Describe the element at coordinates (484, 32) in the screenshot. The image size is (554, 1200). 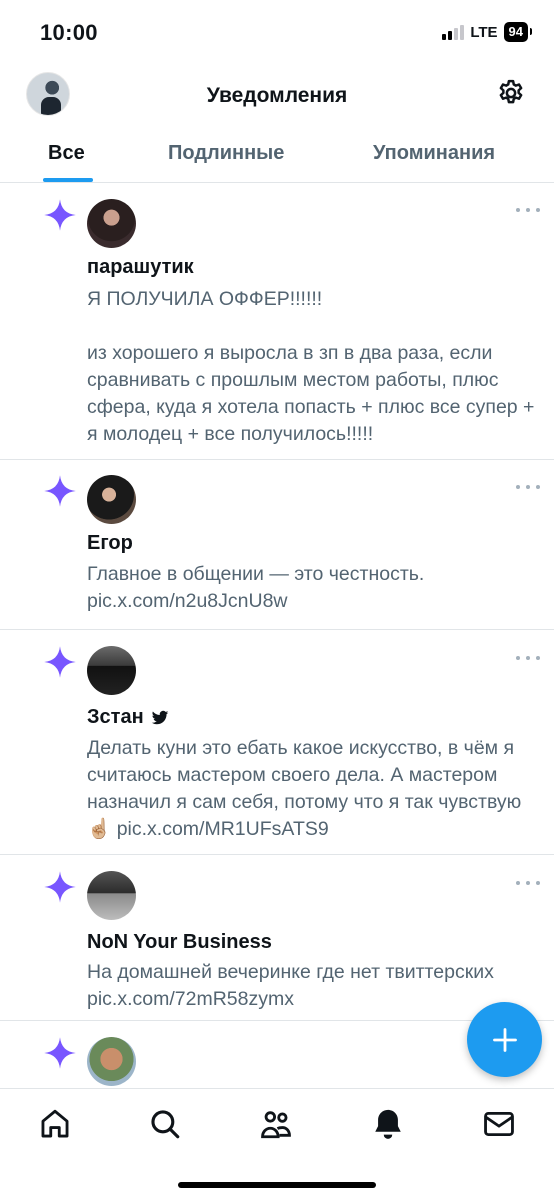
I see `network-type: LTE` at that location.